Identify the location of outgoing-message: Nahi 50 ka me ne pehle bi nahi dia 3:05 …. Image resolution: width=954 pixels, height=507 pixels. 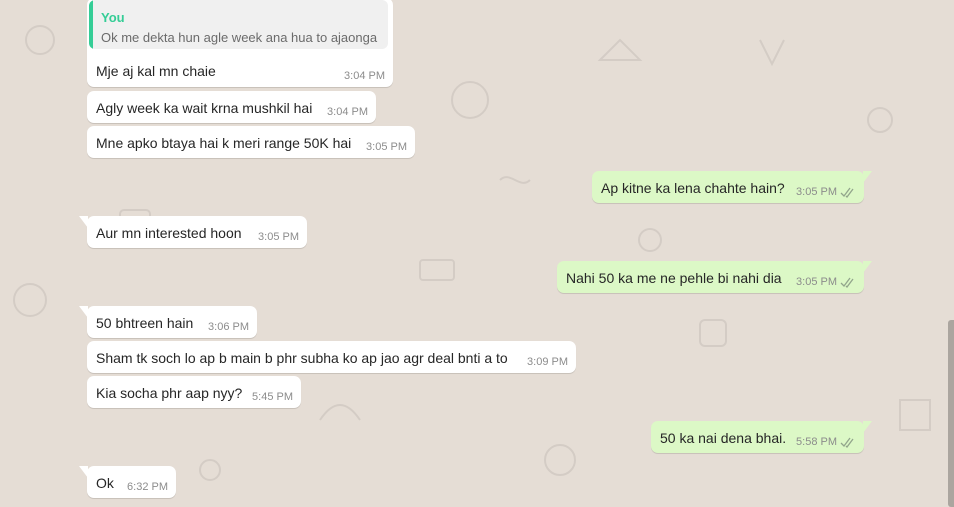
(714, 277).